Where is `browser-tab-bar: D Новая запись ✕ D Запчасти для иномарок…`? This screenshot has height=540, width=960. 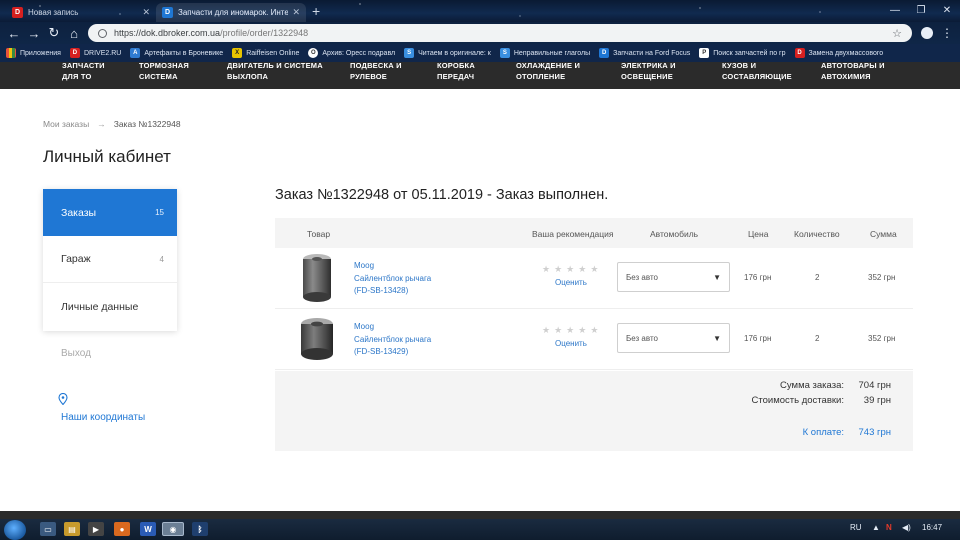 browser-tab-bar: D Новая запись ✕ D Запчасти для иномарок… is located at coordinates (480, 11).